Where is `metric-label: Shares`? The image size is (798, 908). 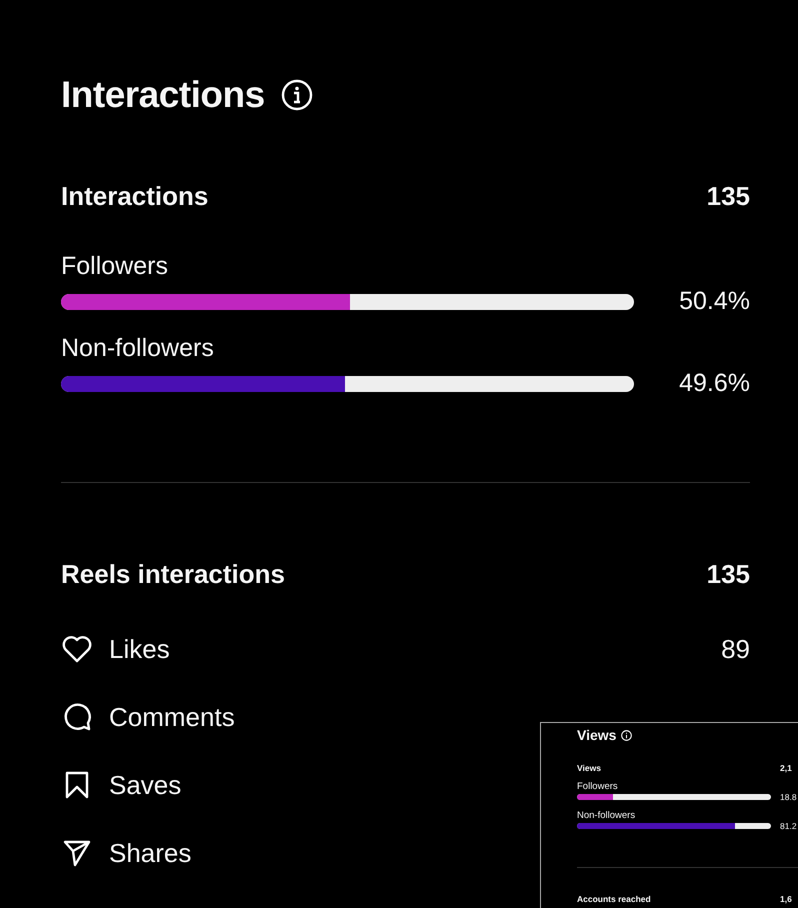 metric-label: Shares is located at coordinates (150, 853).